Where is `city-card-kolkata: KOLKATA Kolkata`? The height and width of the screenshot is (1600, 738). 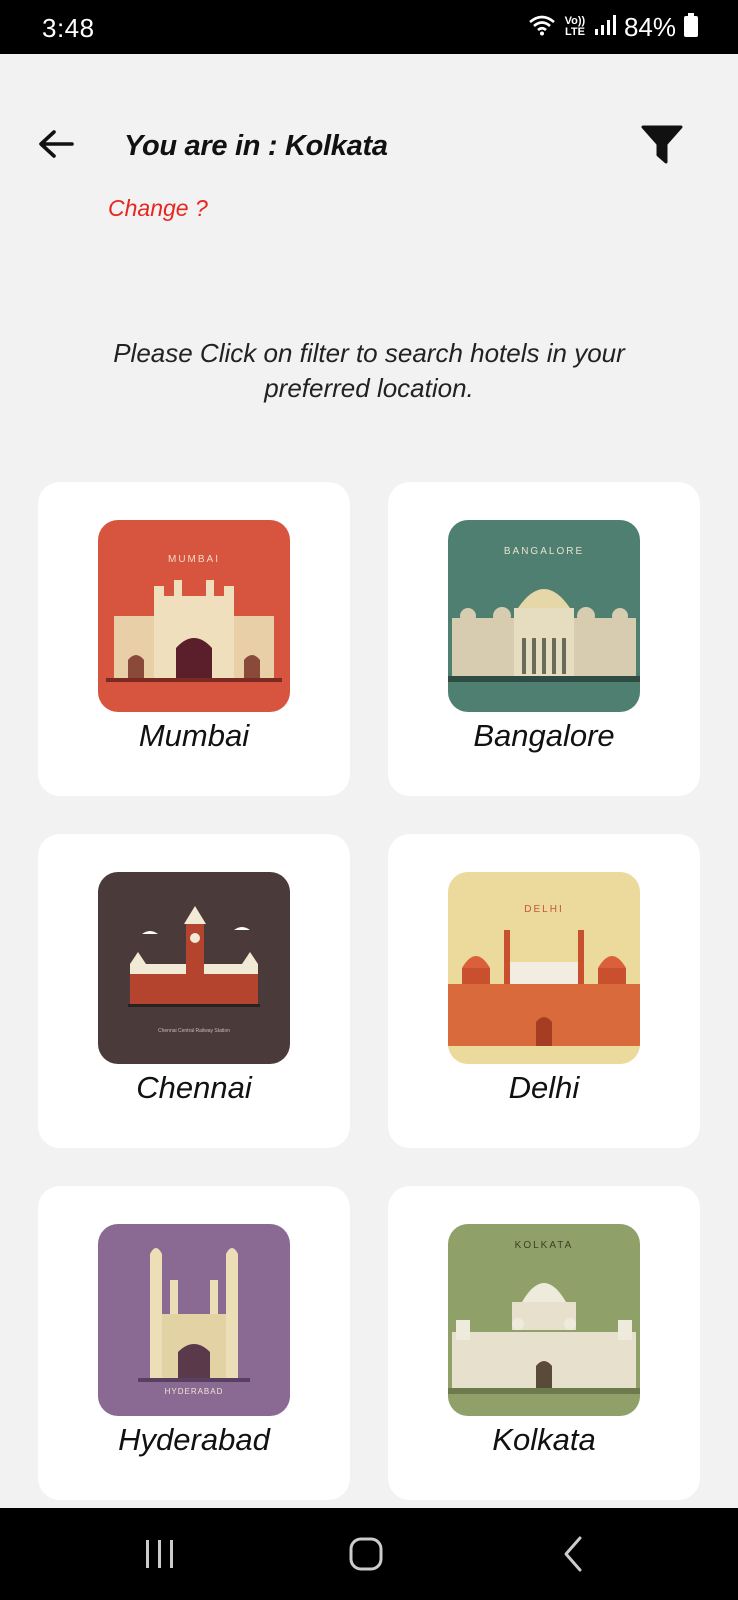 city-card-kolkata: KOLKATA Kolkata is located at coordinates (544, 1343).